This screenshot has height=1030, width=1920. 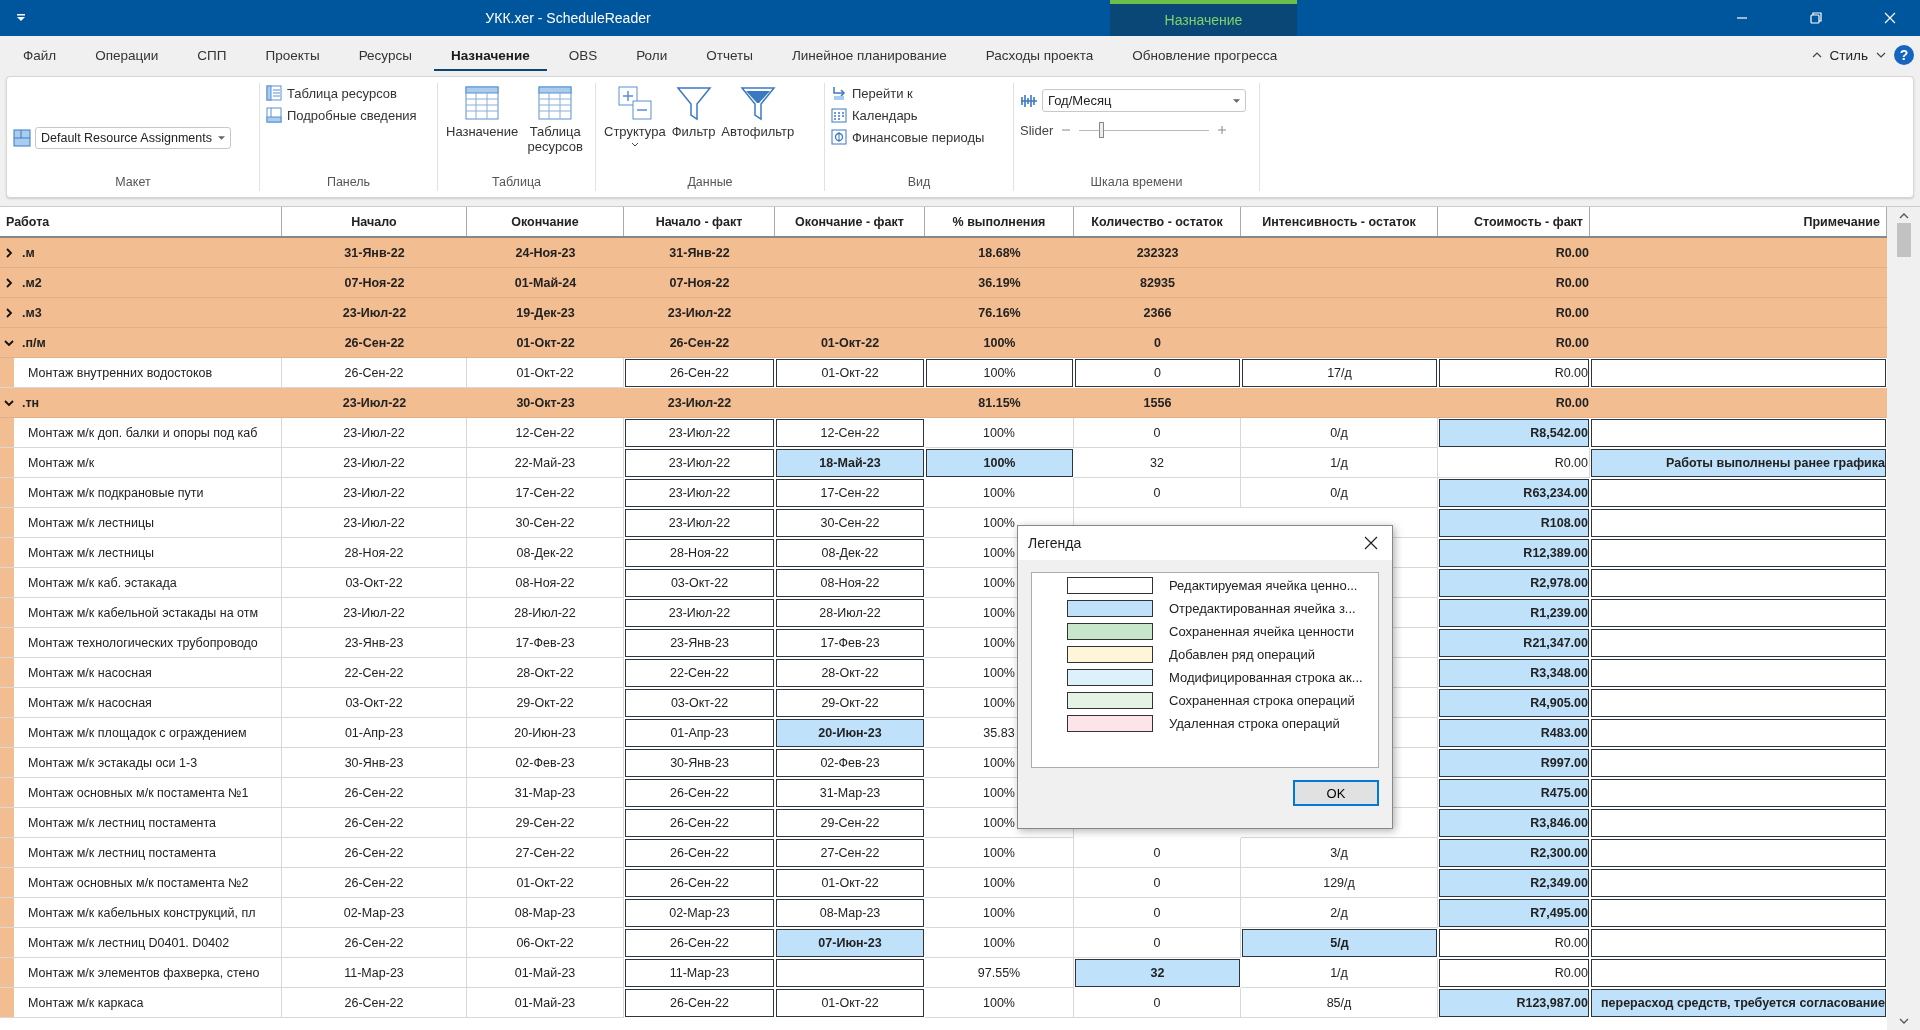 I want to click on editable-cell: 02-Фев-23, so click(x=850, y=763).